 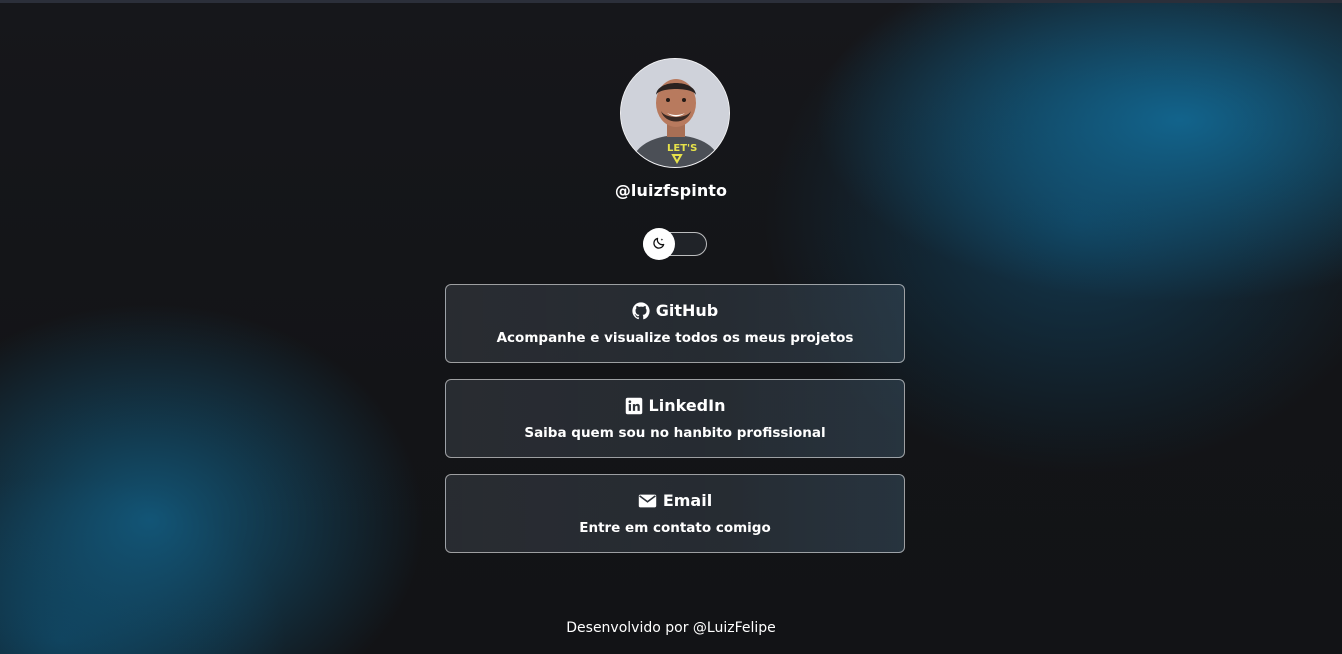 What do you see at coordinates (671, 628) in the screenshot?
I see `footer-credit: Desenvolvido por @LuizFelipe` at bounding box center [671, 628].